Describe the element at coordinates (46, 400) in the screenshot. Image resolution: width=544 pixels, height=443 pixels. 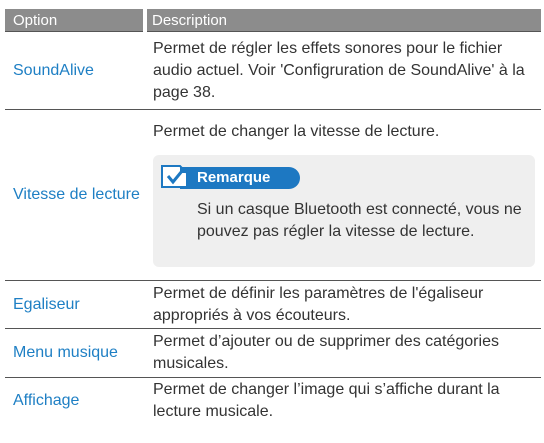
I see `option-affichage: Affichage` at that location.